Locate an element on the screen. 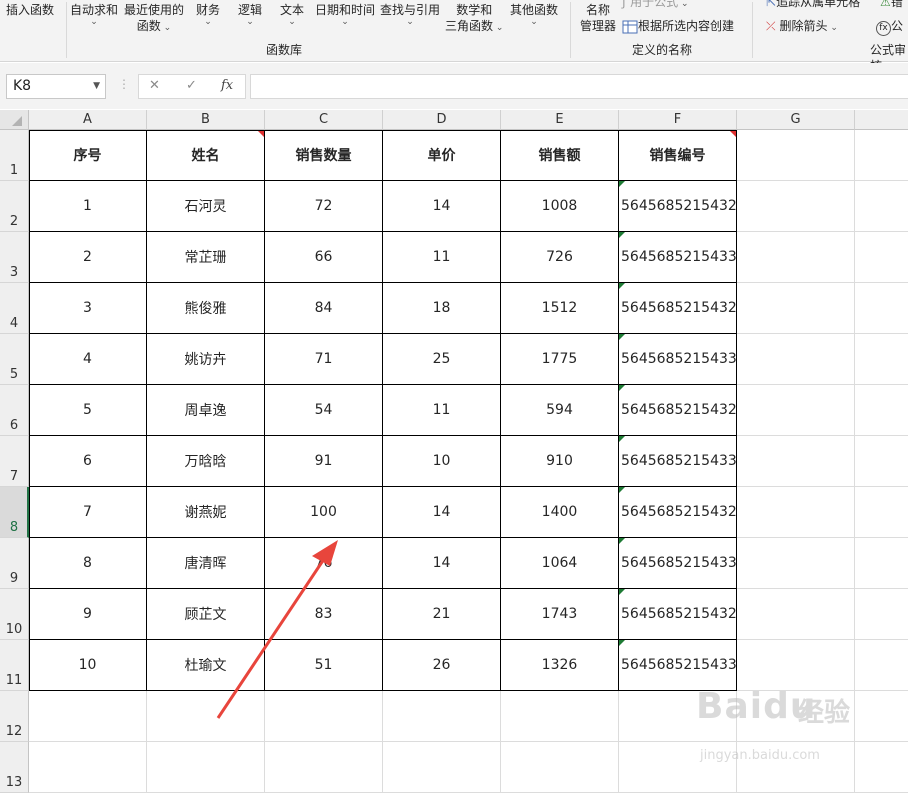  error-check-button: ⚠错 is located at coordinates (891, 5).